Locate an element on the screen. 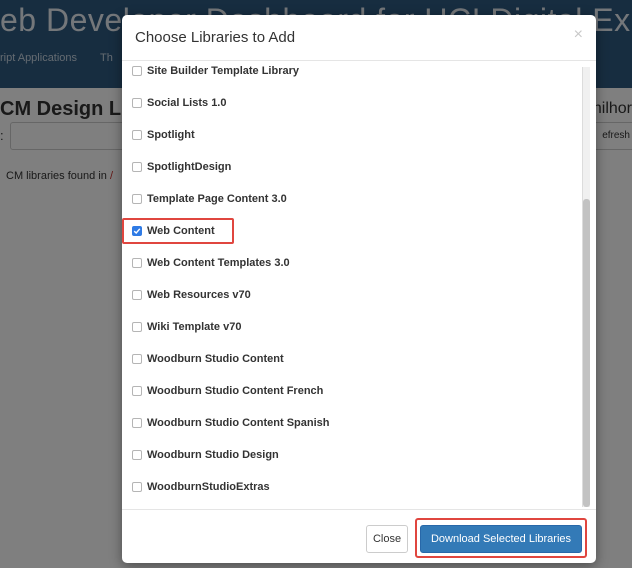 Image resolution: width=632 pixels, height=568 pixels. library-label: Web Content is located at coordinates (181, 231).